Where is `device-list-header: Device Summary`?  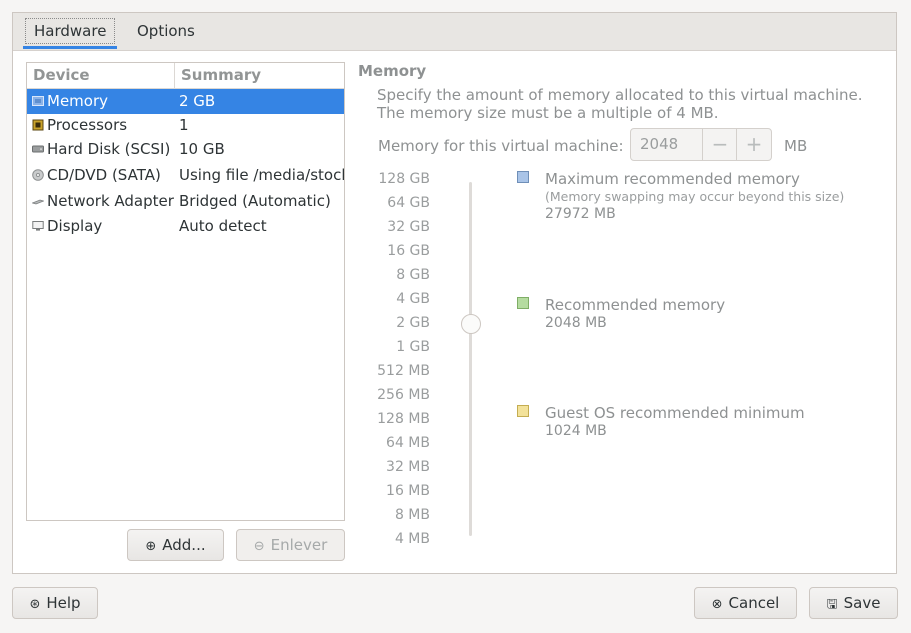
device-list-header: Device Summary is located at coordinates (185, 76).